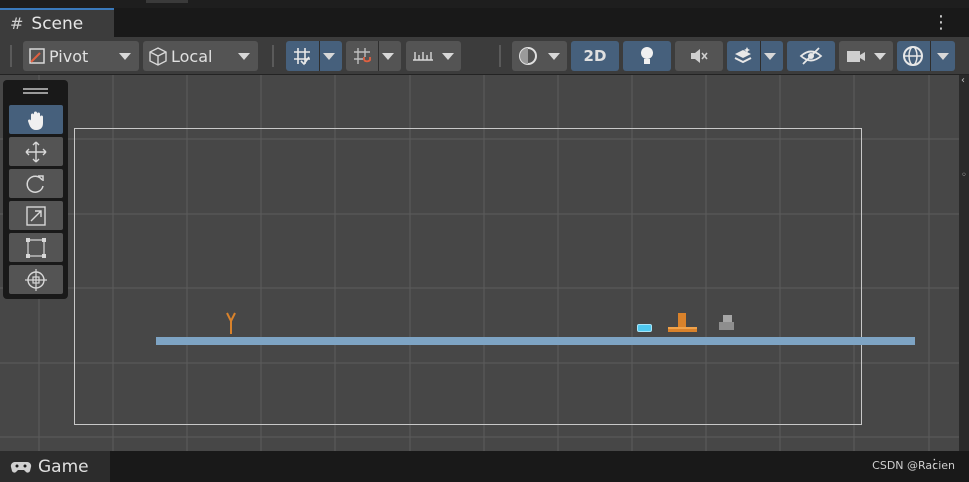 Image resolution: width=969 pixels, height=482 pixels. I want to click on transform-tool-button, so click(36, 279).